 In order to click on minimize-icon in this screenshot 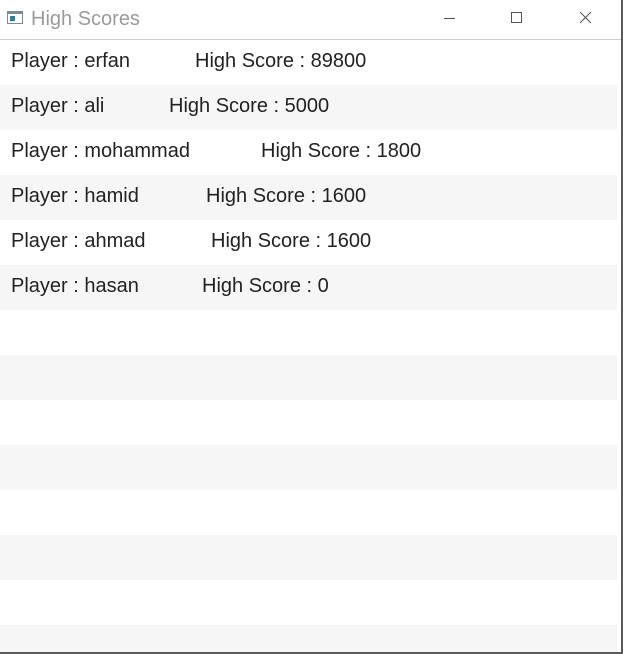, I will do `click(449, 18)`.